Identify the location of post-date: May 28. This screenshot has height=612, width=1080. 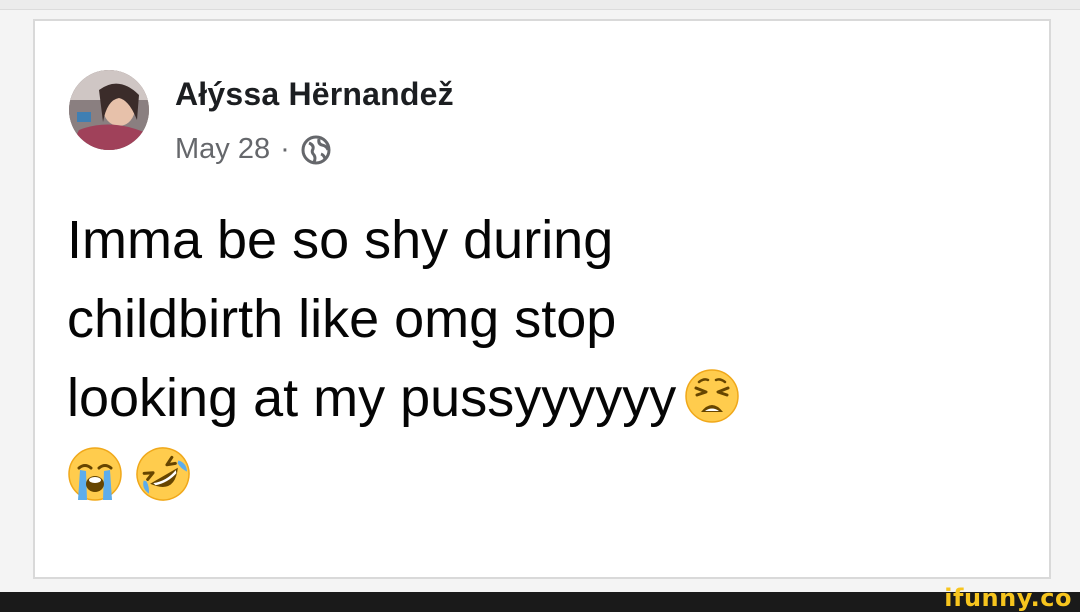
(222, 149).